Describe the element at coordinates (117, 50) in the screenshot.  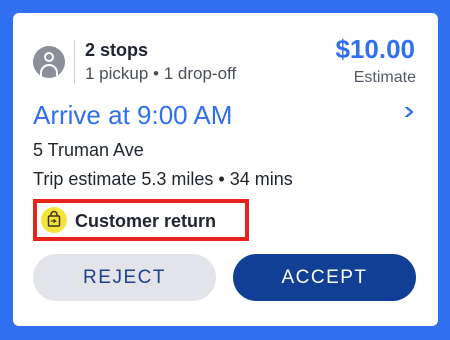
I see `stops-count: 2 stops` at that location.